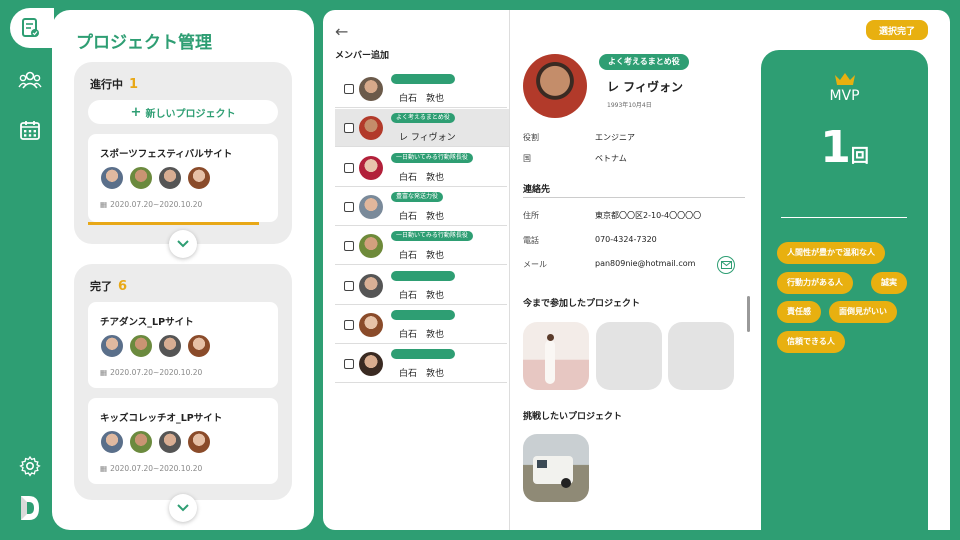  What do you see at coordinates (859, 156) in the screenshot?
I see `mvp-count-unit: 回` at bounding box center [859, 156].